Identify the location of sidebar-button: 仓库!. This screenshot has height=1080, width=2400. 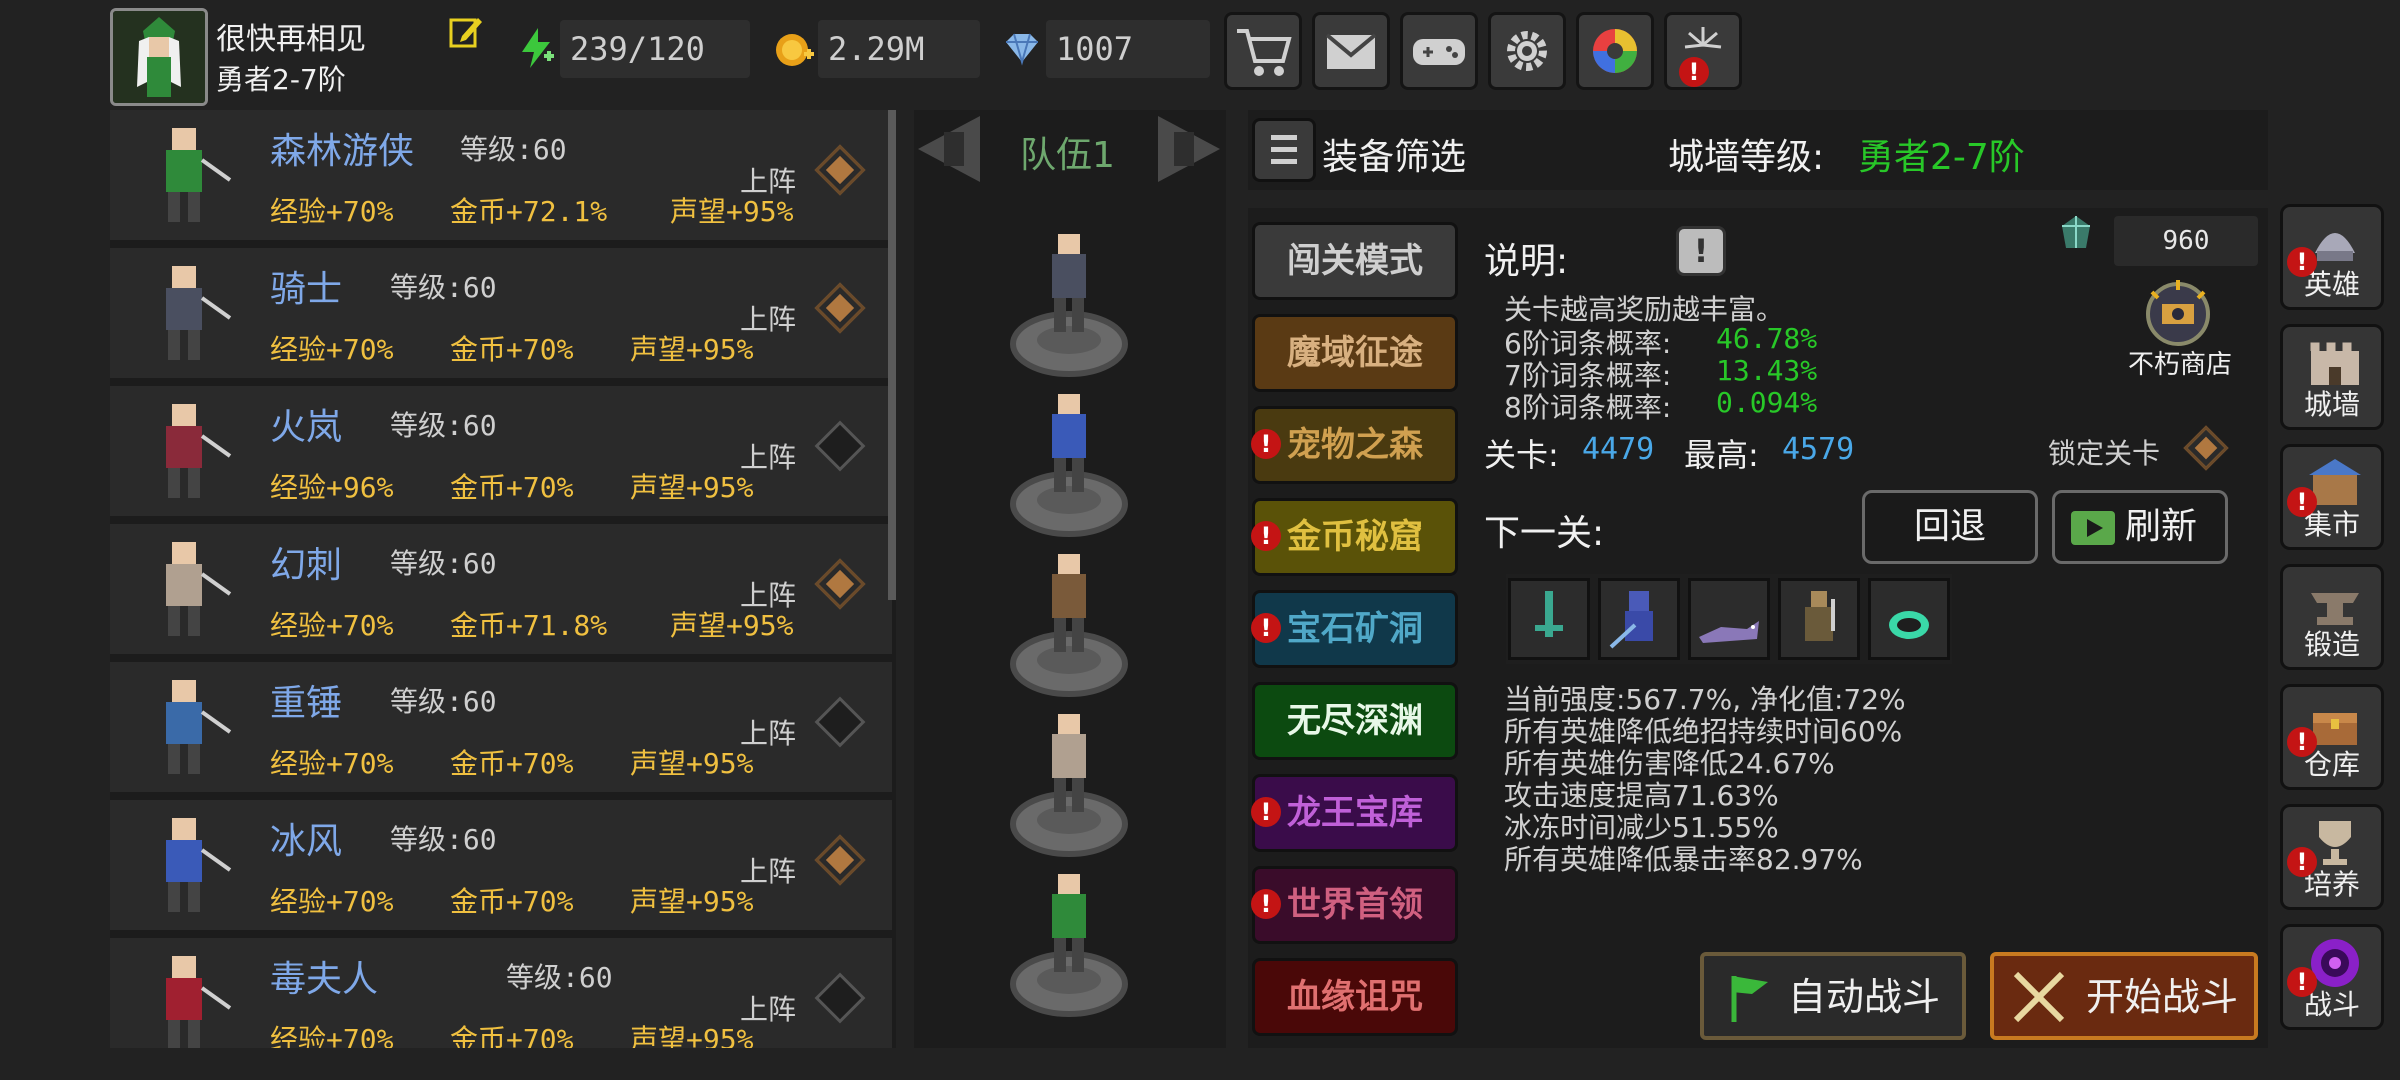
(2332, 737).